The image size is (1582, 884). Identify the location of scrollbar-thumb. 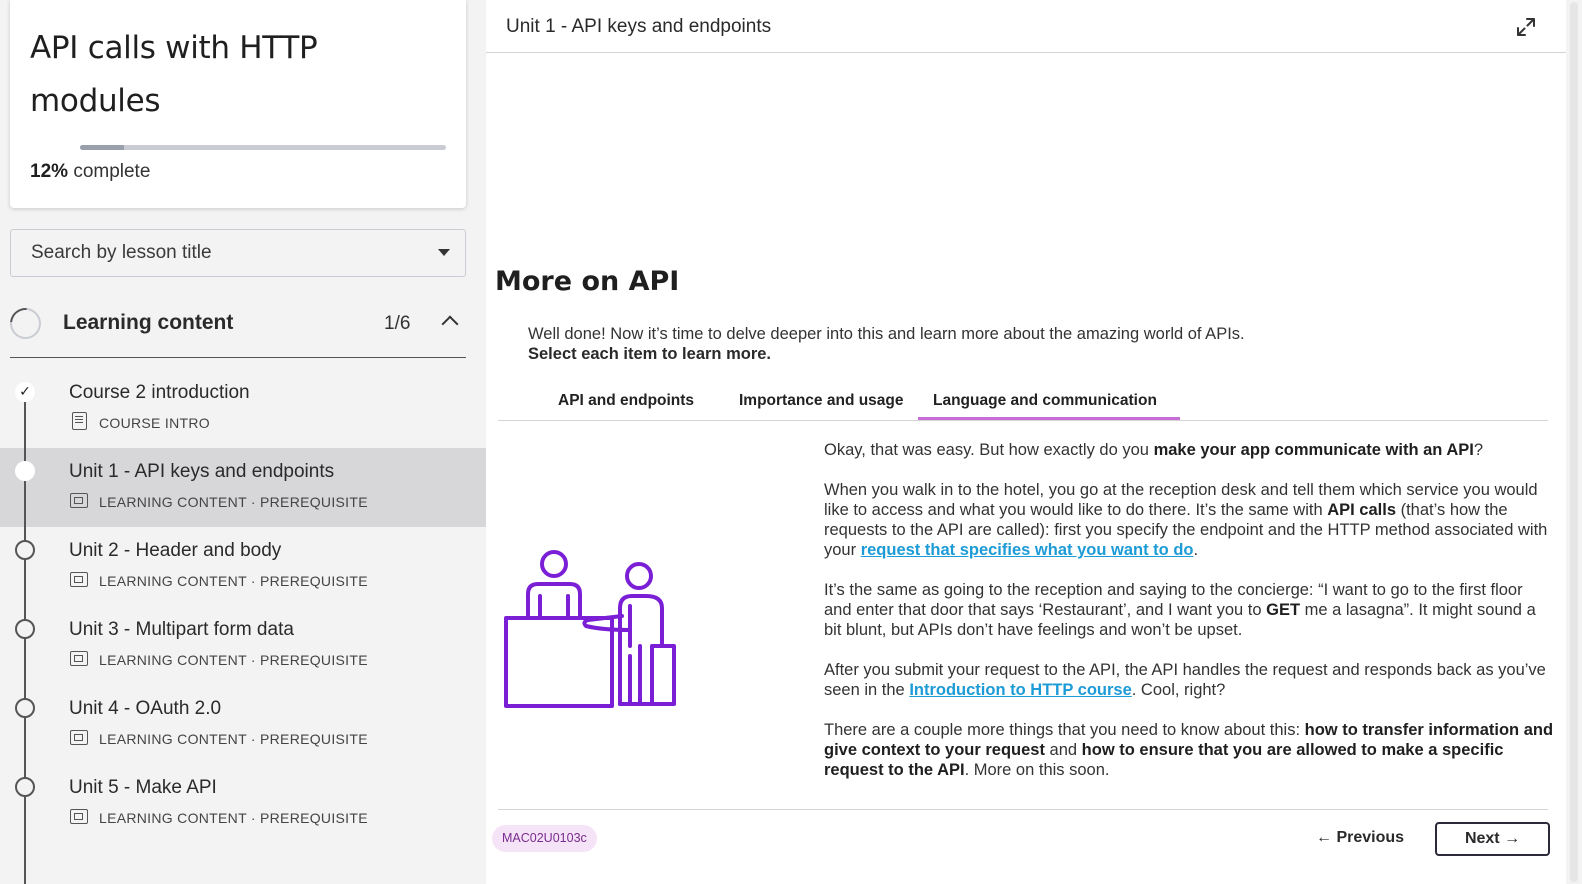
(1574, 442).